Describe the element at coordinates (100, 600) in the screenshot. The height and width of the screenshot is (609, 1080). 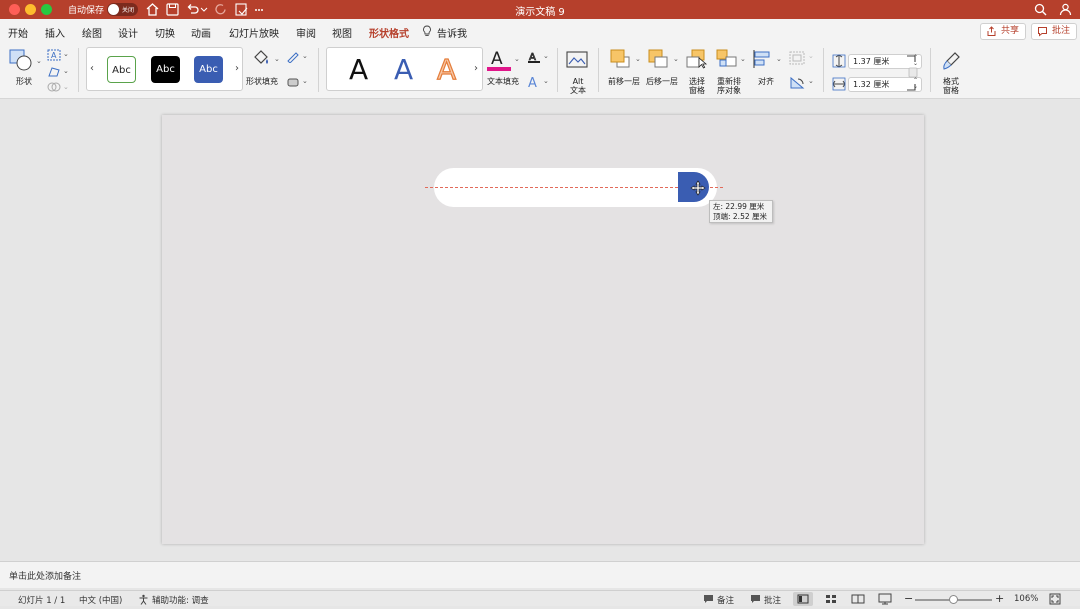
I see `language-indicator: 中文 (中国)` at that location.